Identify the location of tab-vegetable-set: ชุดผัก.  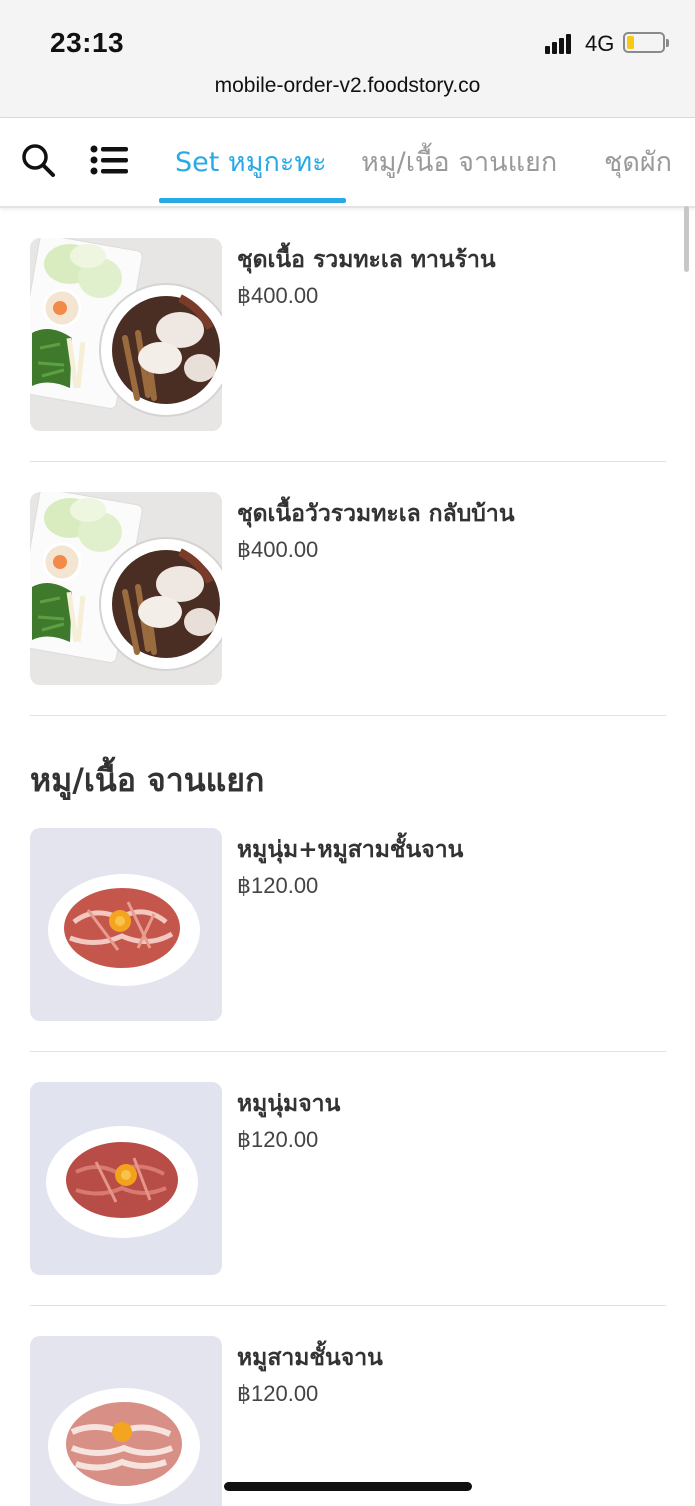
(638, 161).